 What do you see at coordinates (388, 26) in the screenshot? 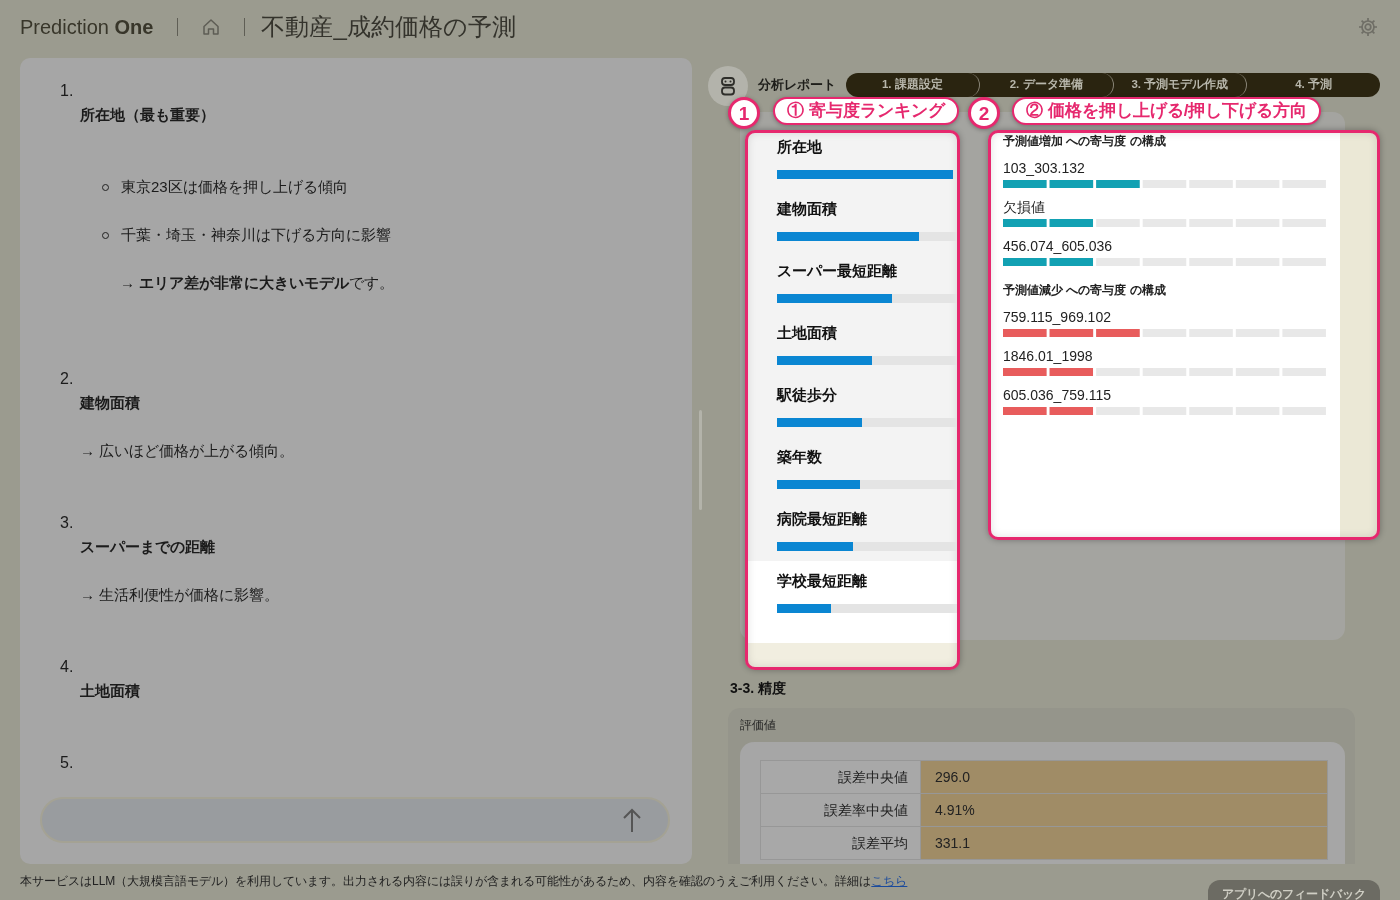
I see `page-title: 不動産_成約価格の予測` at bounding box center [388, 26].